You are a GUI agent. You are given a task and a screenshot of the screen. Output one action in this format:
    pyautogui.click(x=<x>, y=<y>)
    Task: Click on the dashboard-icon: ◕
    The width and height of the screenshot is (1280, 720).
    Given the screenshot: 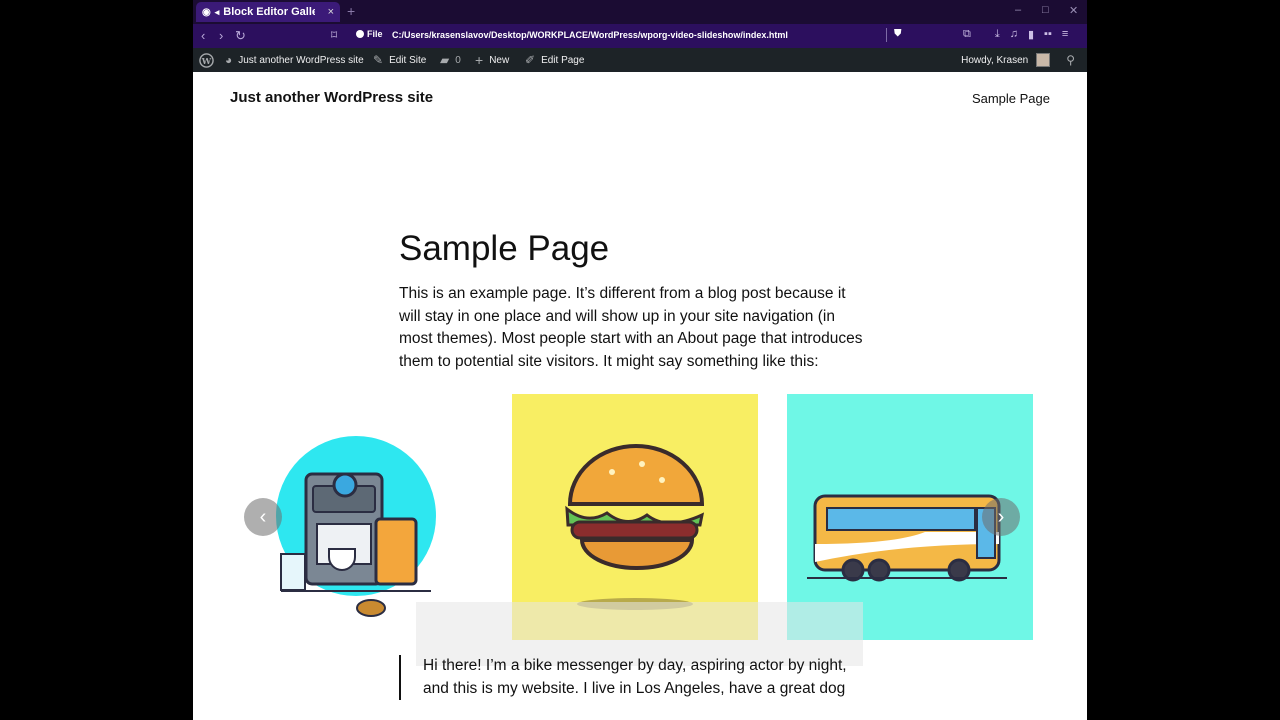 What is the action you would take?
    pyautogui.click(x=229, y=60)
    